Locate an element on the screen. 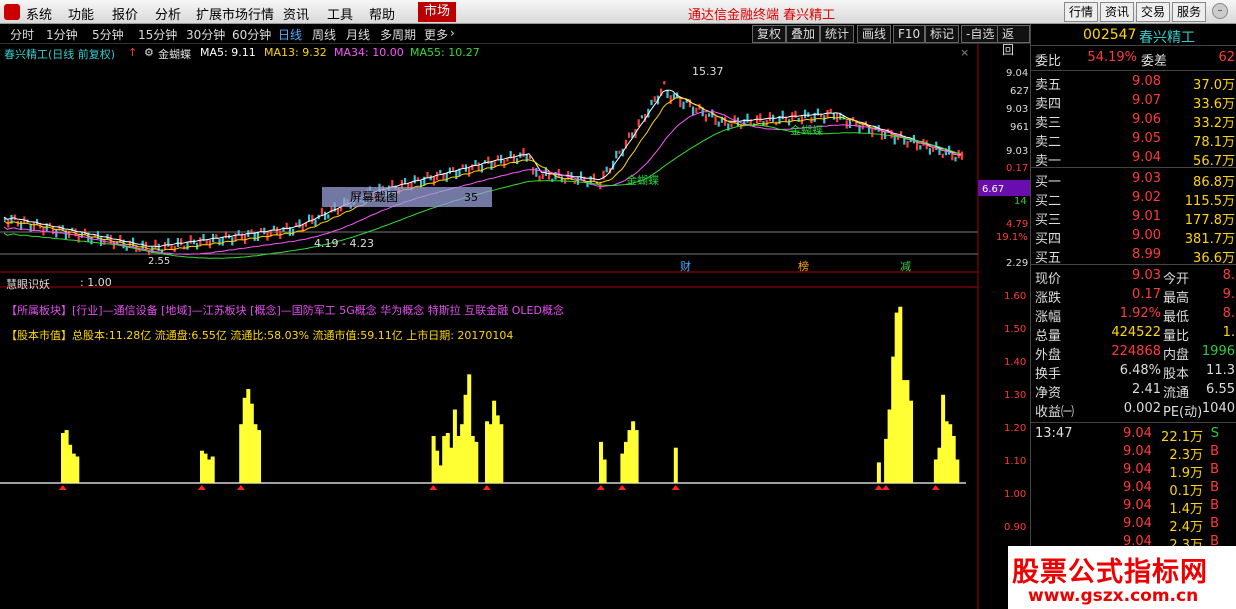 The width and height of the screenshot is (1236, 609). row-label-2: PE(动) is located at coordinates (1183, 412).